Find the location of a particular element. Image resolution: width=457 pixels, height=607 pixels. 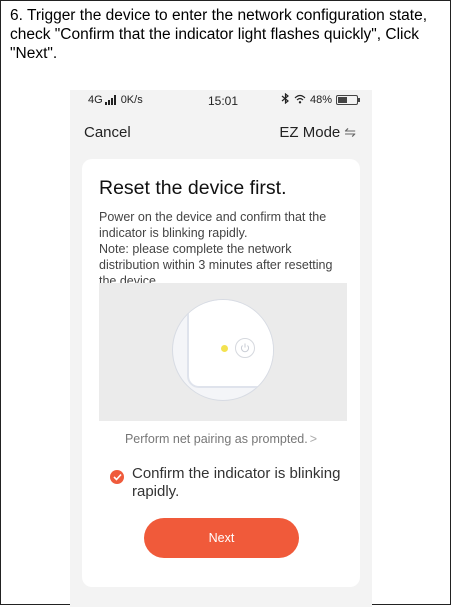

battery-percent: 48% is located at coordinates (320, 100).